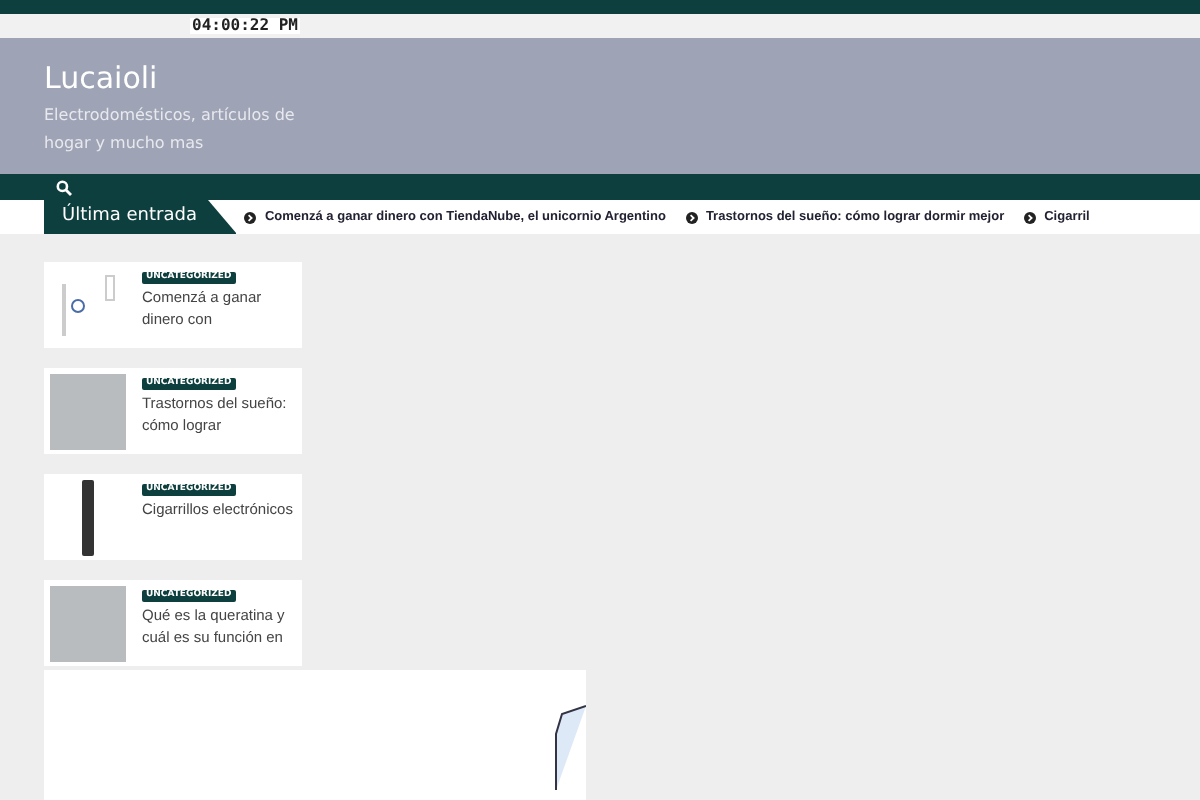  What do you see at coordinates (170, 130) in the screenshot?
I see `site-tagline: Electrodomésticos, artículos de hogar y mucho mas` at bounding box center [170, 130].